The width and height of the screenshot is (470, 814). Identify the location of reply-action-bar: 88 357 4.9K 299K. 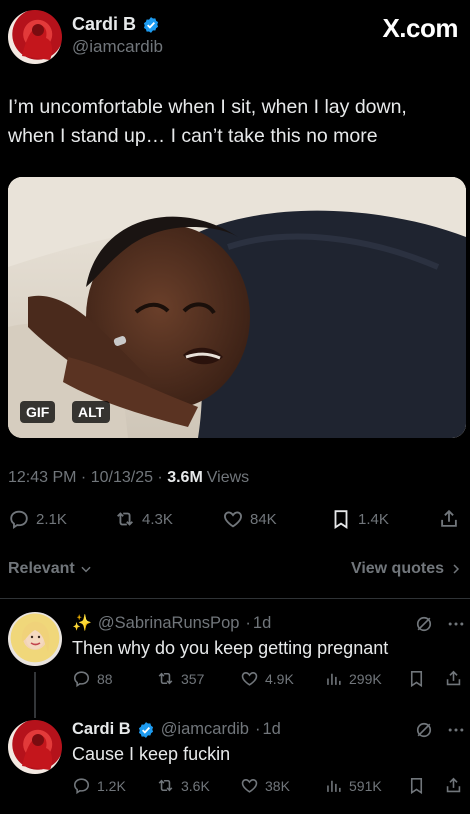
(235, 681).